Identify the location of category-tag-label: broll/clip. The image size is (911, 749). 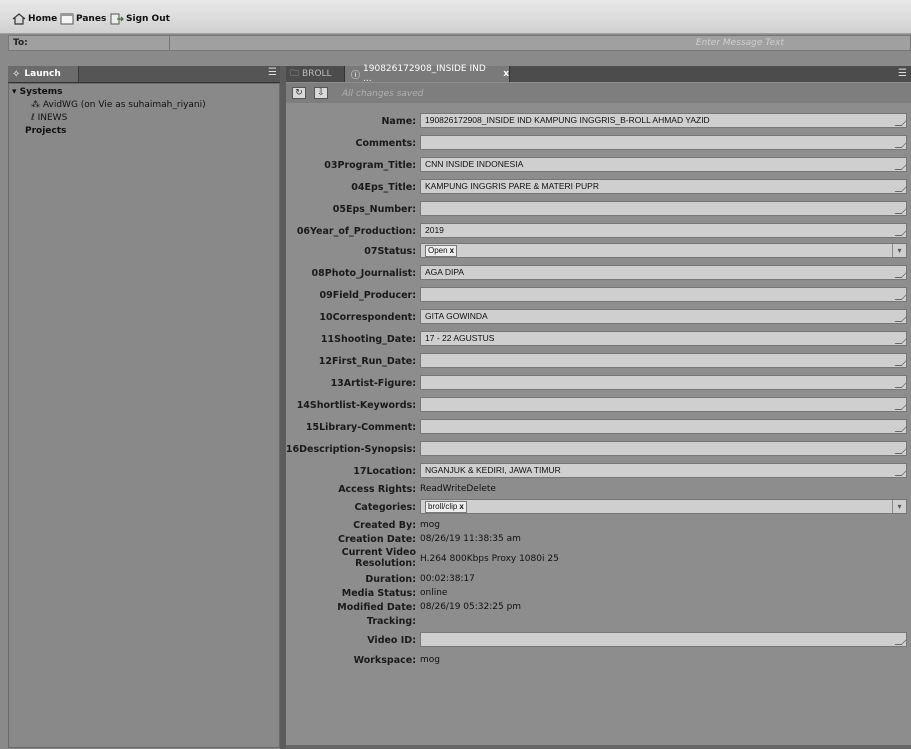
(443, 506).